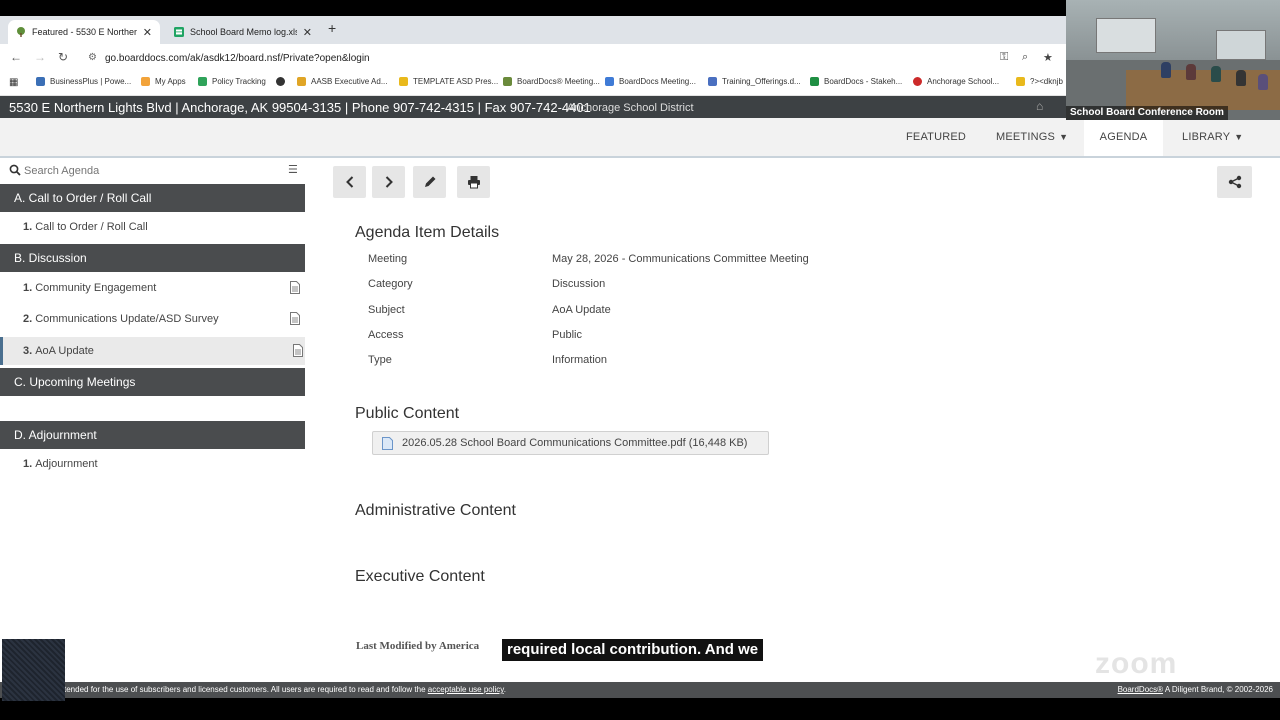 The width and height of the screenshot is (1280, 720). Describe the element at coordinates (152, 435) in the screenshot. I see `category-adjournment: D. Adjournment` at that location.